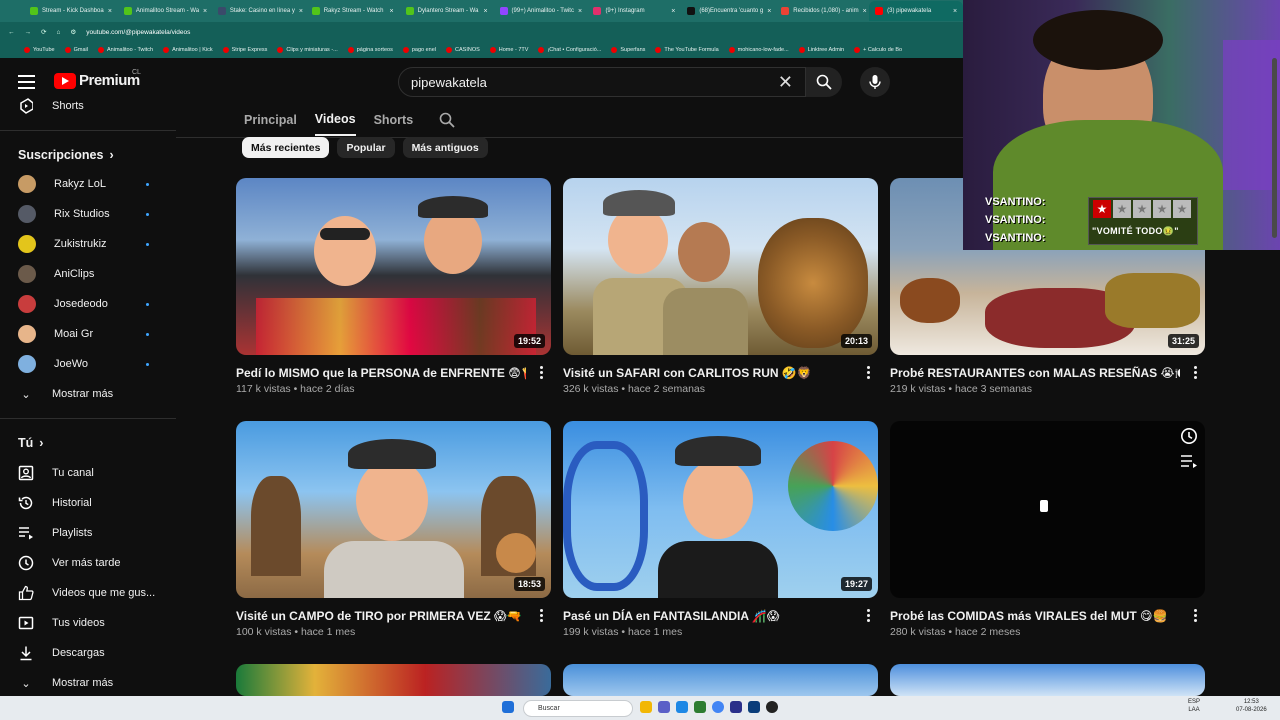  I want to click on tab-videos: Videos, so click(335, 124).